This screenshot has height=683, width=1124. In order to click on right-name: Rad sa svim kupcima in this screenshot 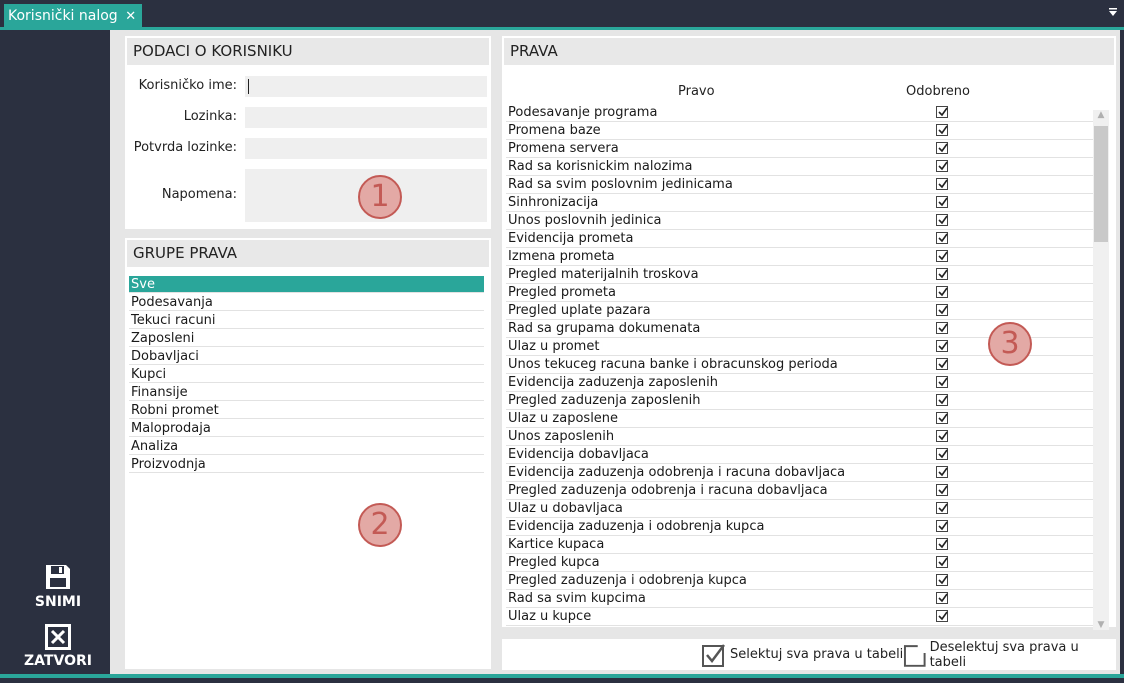, I will do `click(577, 598)`.